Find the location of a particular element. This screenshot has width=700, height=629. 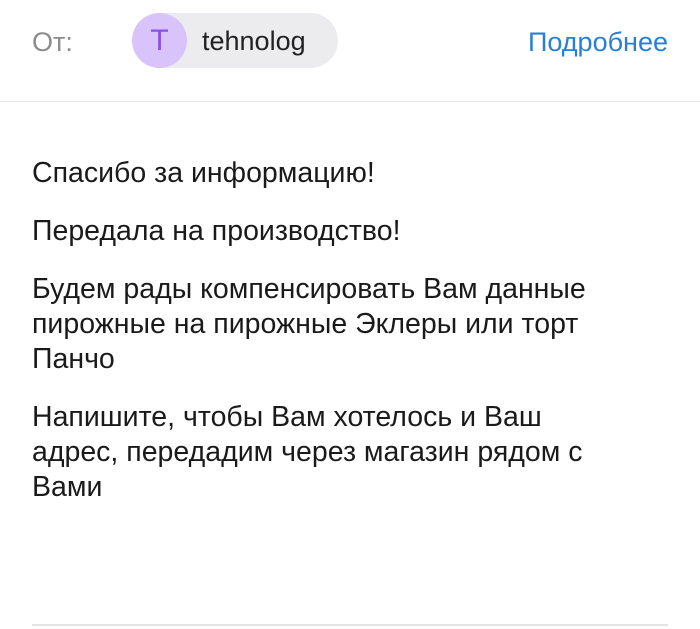

message-paragraph: Передала на производство! is located at coordinates (216, 231).